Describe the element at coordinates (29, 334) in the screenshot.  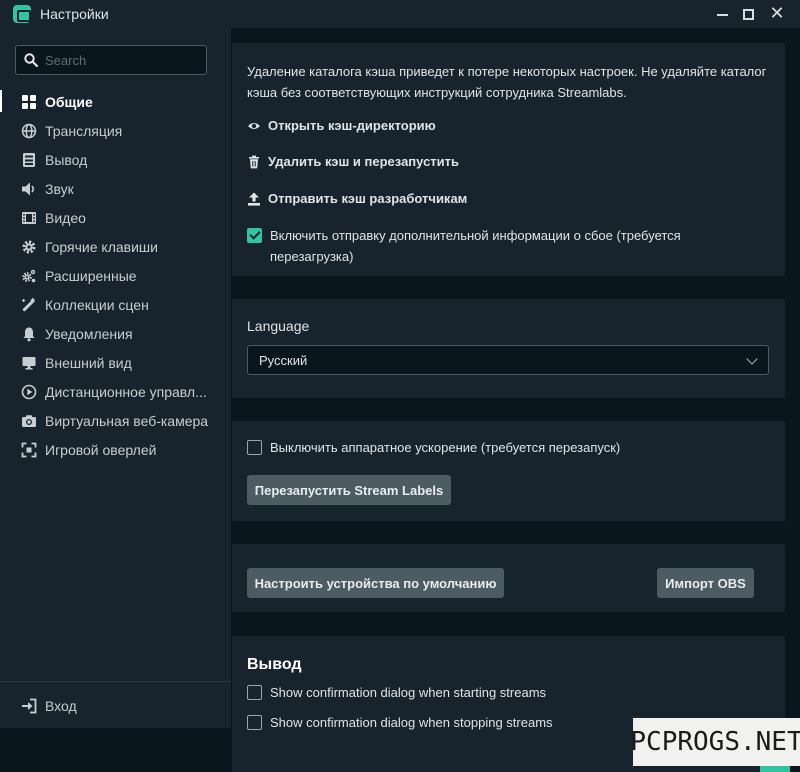
I see `bell-icon` at that location.